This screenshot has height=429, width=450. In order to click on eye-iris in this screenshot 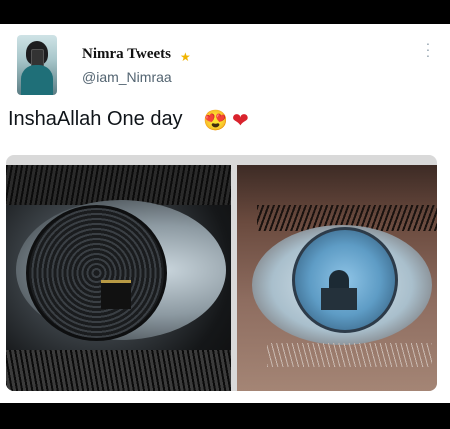, I will do `click(96, 273)`.